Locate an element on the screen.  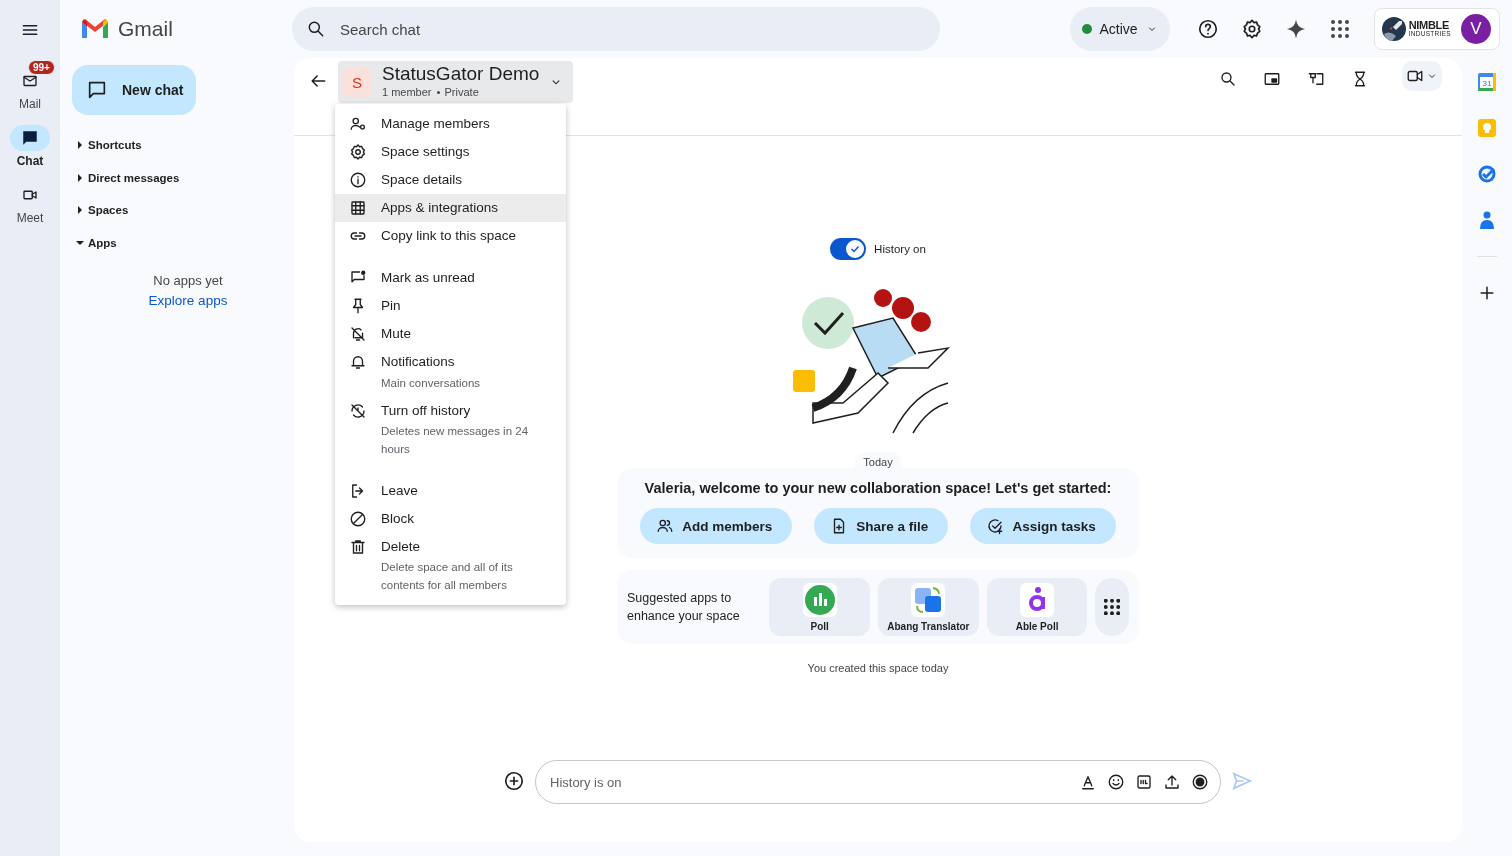
action-button: Share a file is located at coordinates (881, 526).